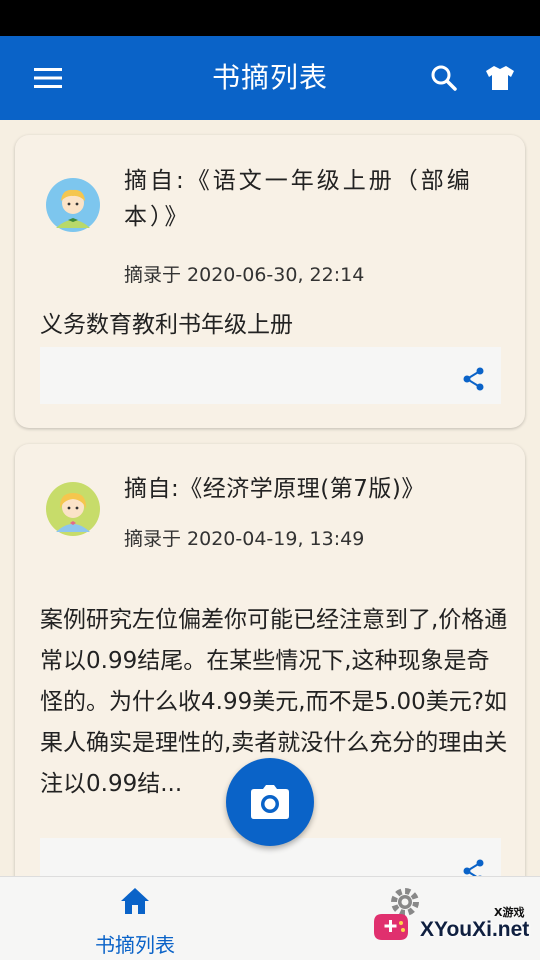 The image size is (540, 960). I want to click on excerpt-date: 摘录于 2020-06-30, 22:14, so click(244, 275).